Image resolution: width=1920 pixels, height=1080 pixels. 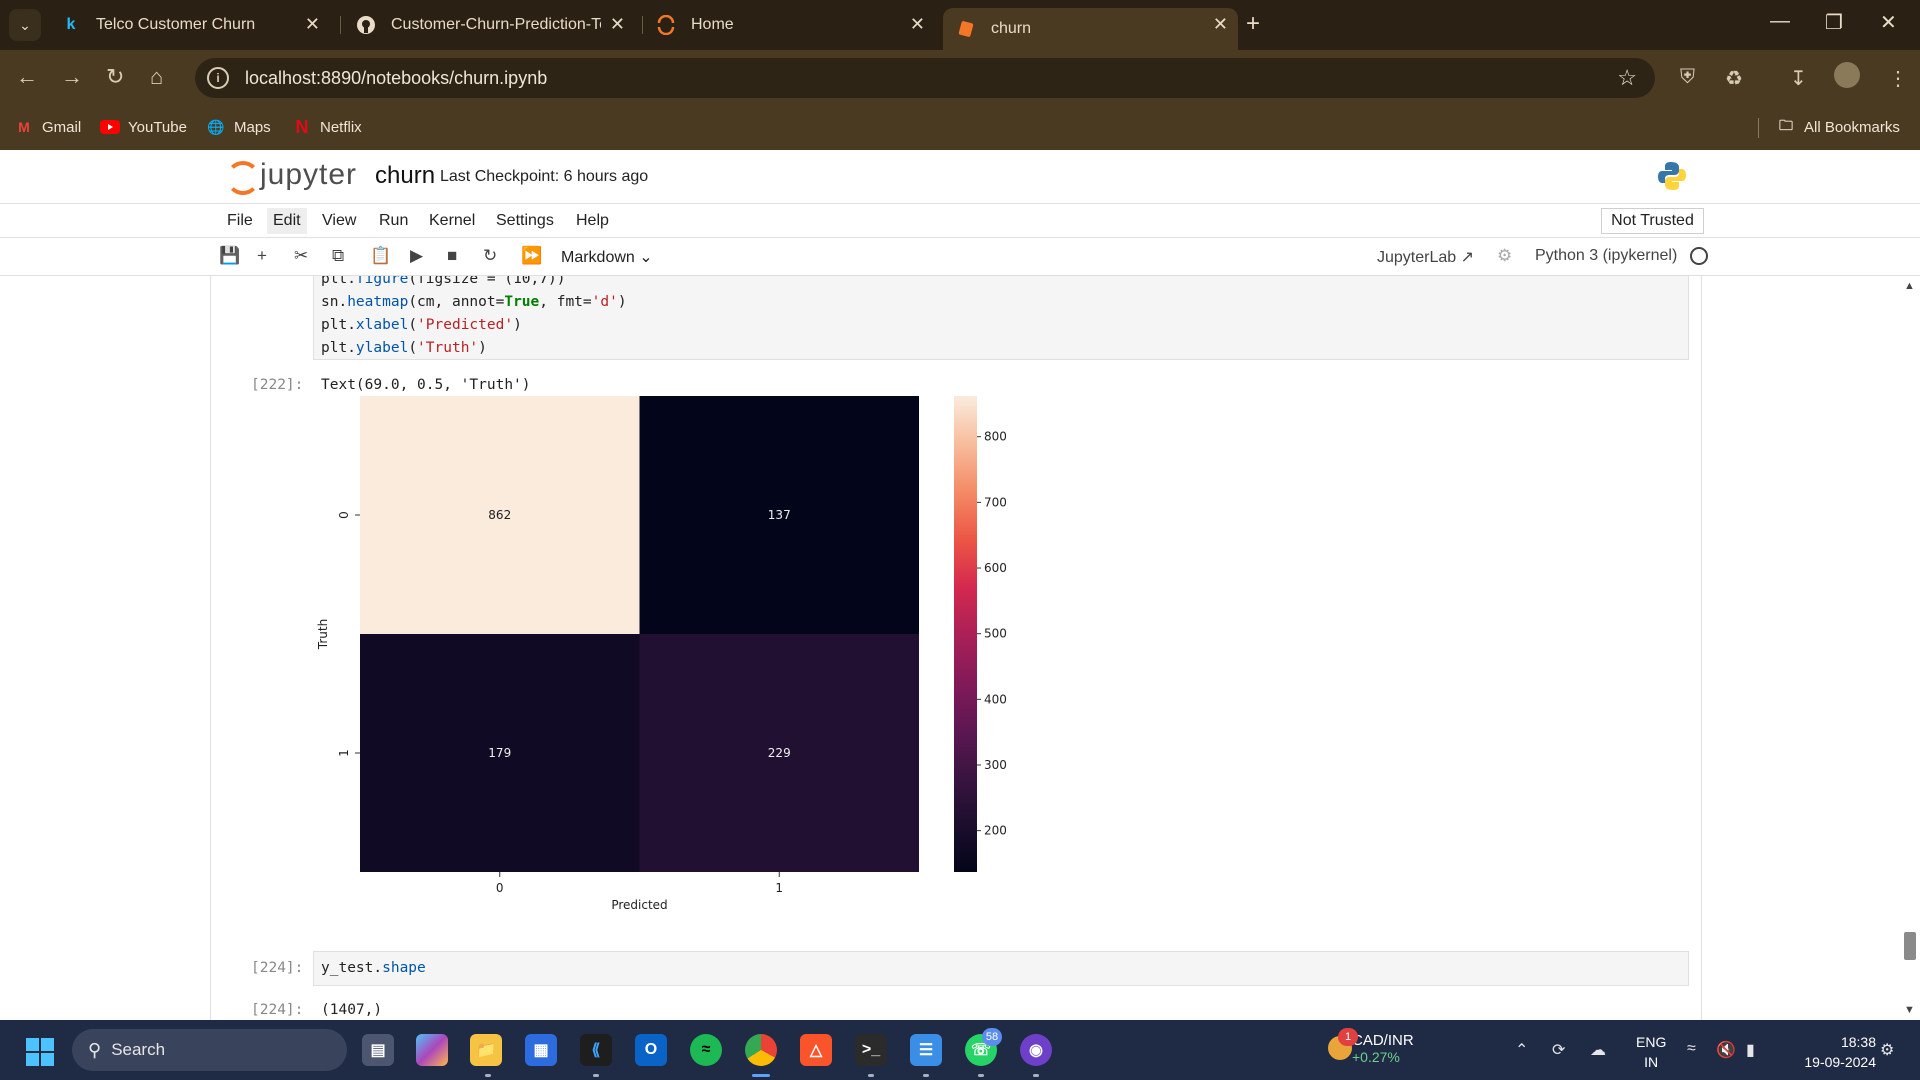 I want to click on tab-telco-customer-churn: k Telco Customer Churn ✕, so click(x=195, y=25).